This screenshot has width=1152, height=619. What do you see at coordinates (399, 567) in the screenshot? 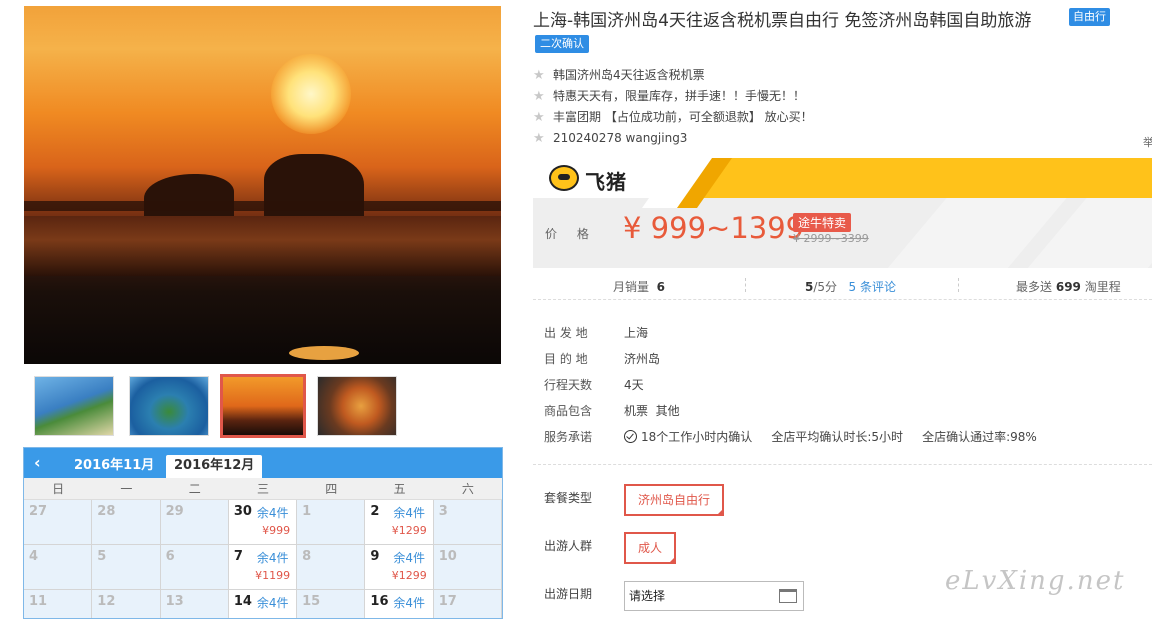
I see `calendar-day-cell: 9 余4件 ¥1299` at bounding box center [399, 567].